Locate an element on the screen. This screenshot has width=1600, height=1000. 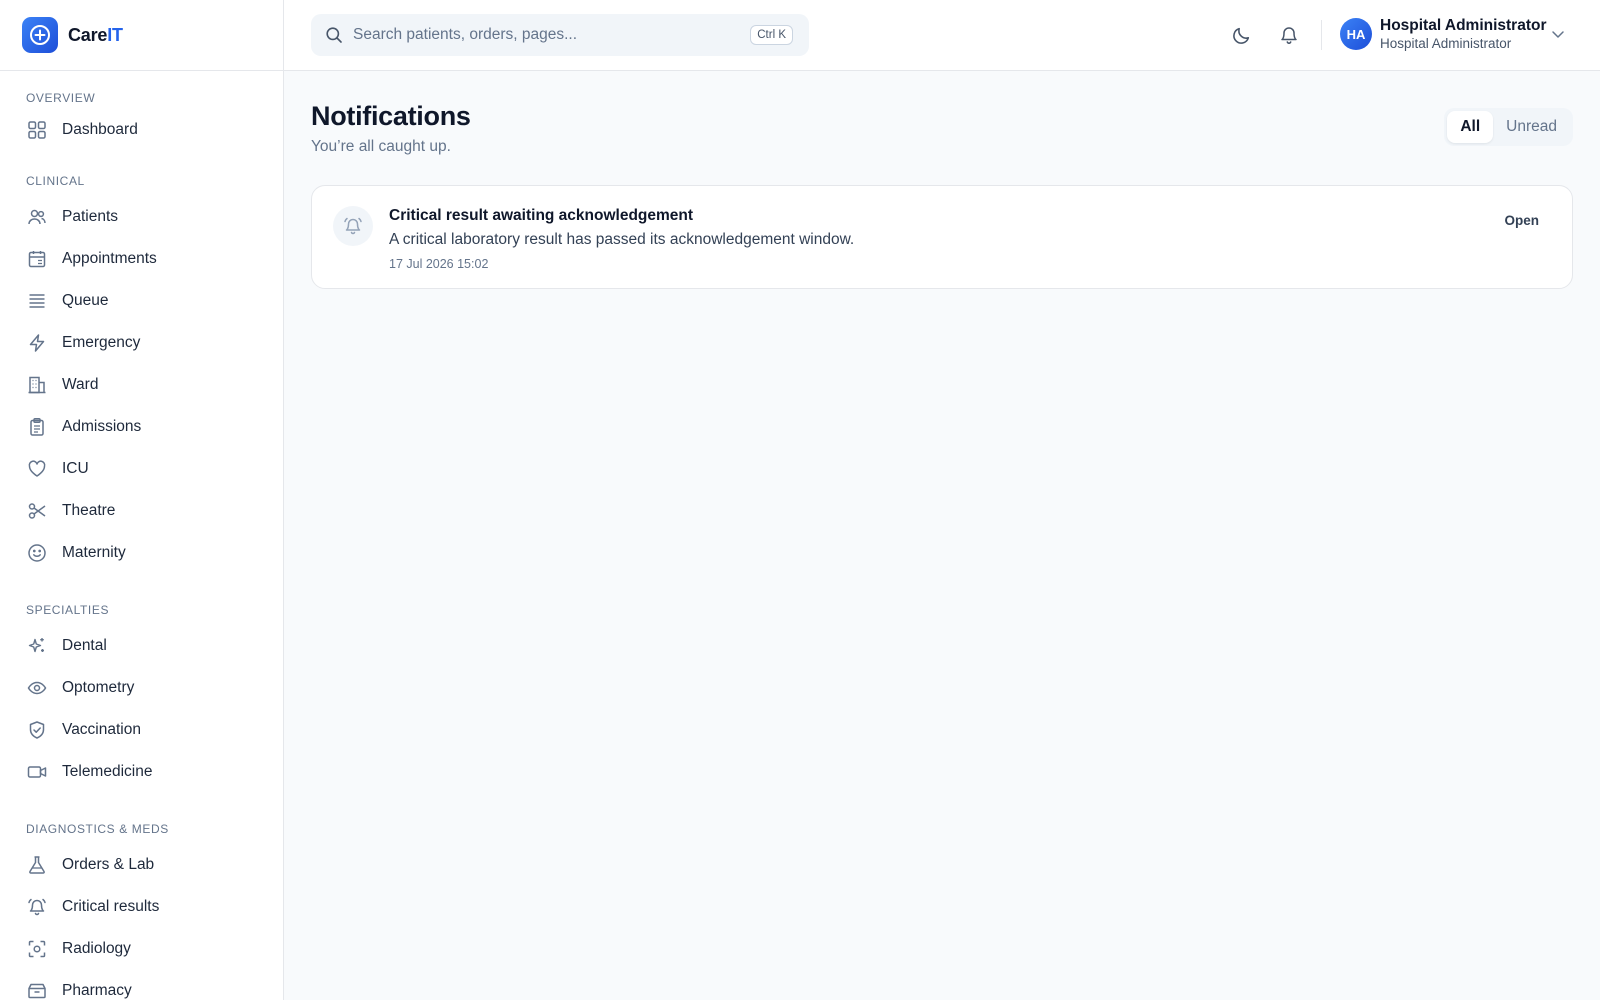
sidebar-item-admissions: Admissions is located at coordinates (141, 427).